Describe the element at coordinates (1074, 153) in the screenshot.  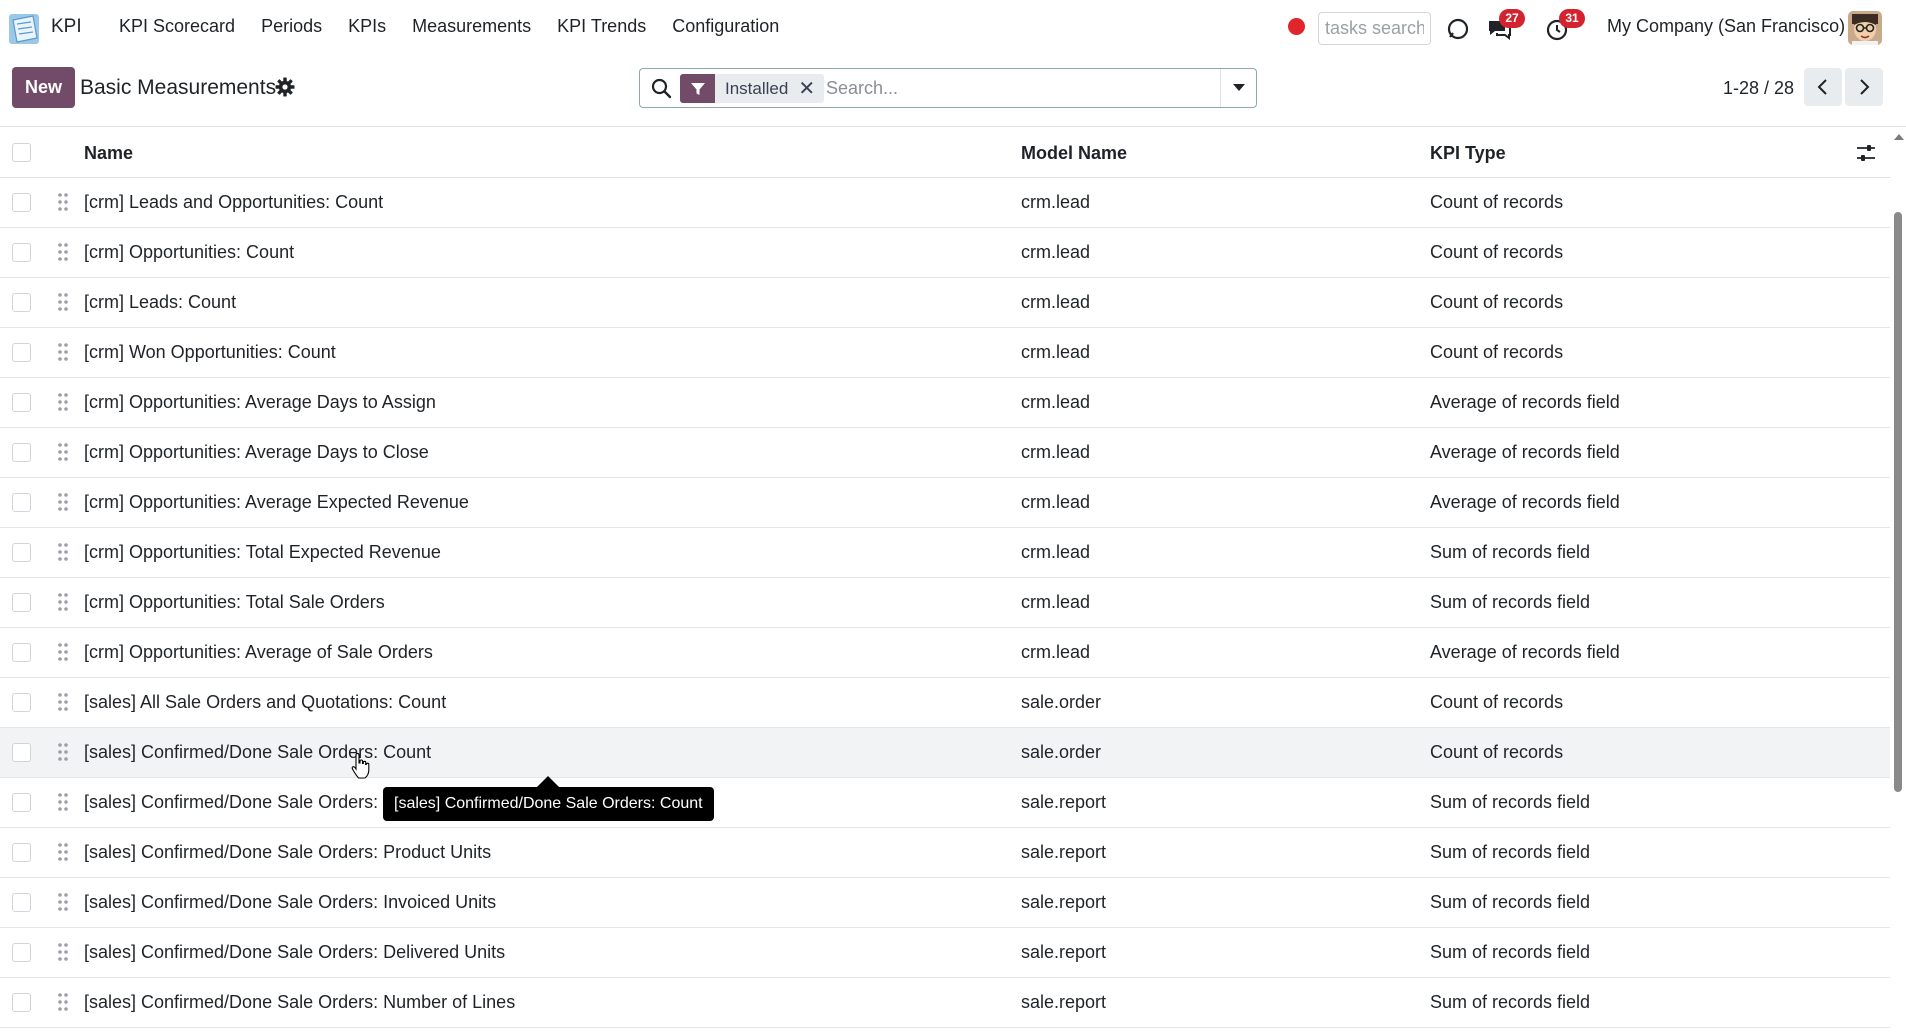
I see `column-header-model-name: Model Name` at that location.